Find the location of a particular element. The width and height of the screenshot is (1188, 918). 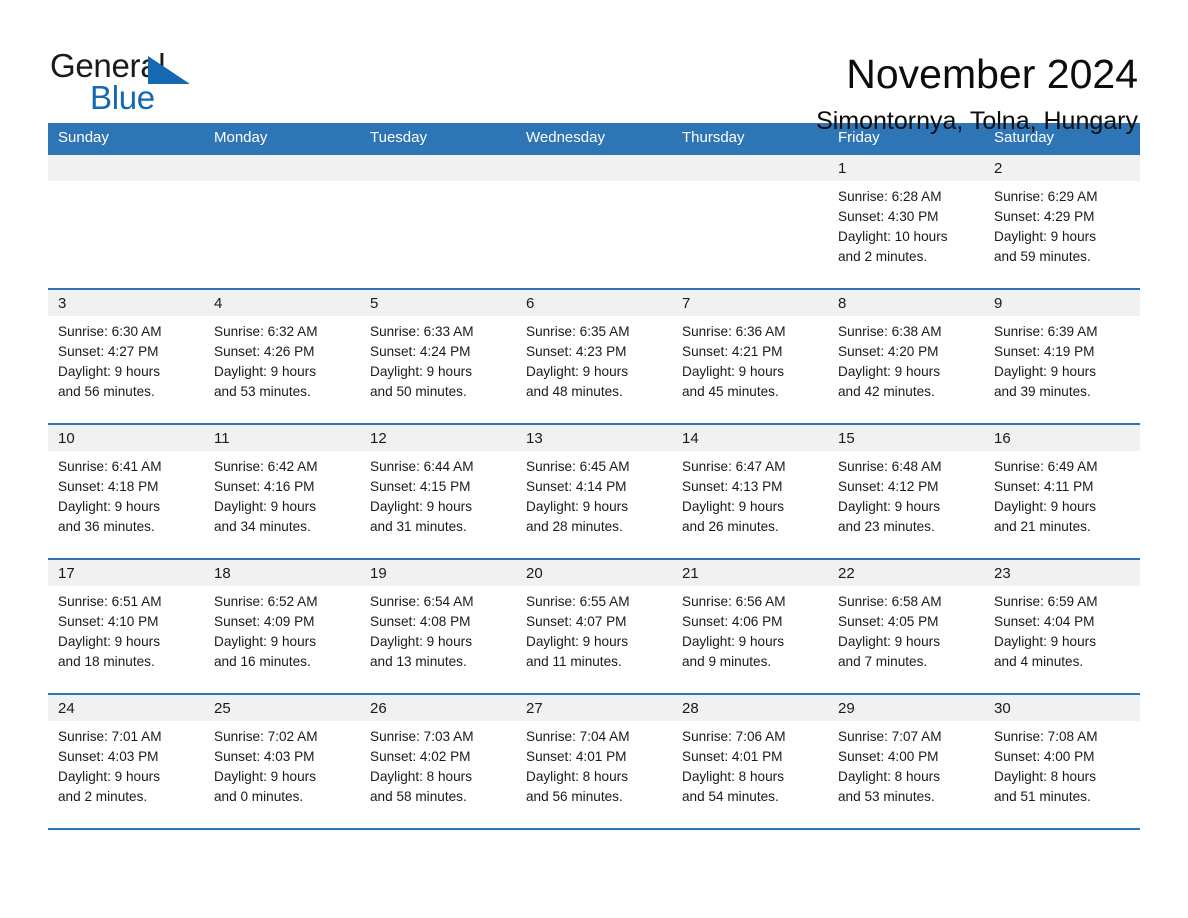

day-detail-sunrise: Sunrise: 6:30 AM is located at coordinates (110, 331).